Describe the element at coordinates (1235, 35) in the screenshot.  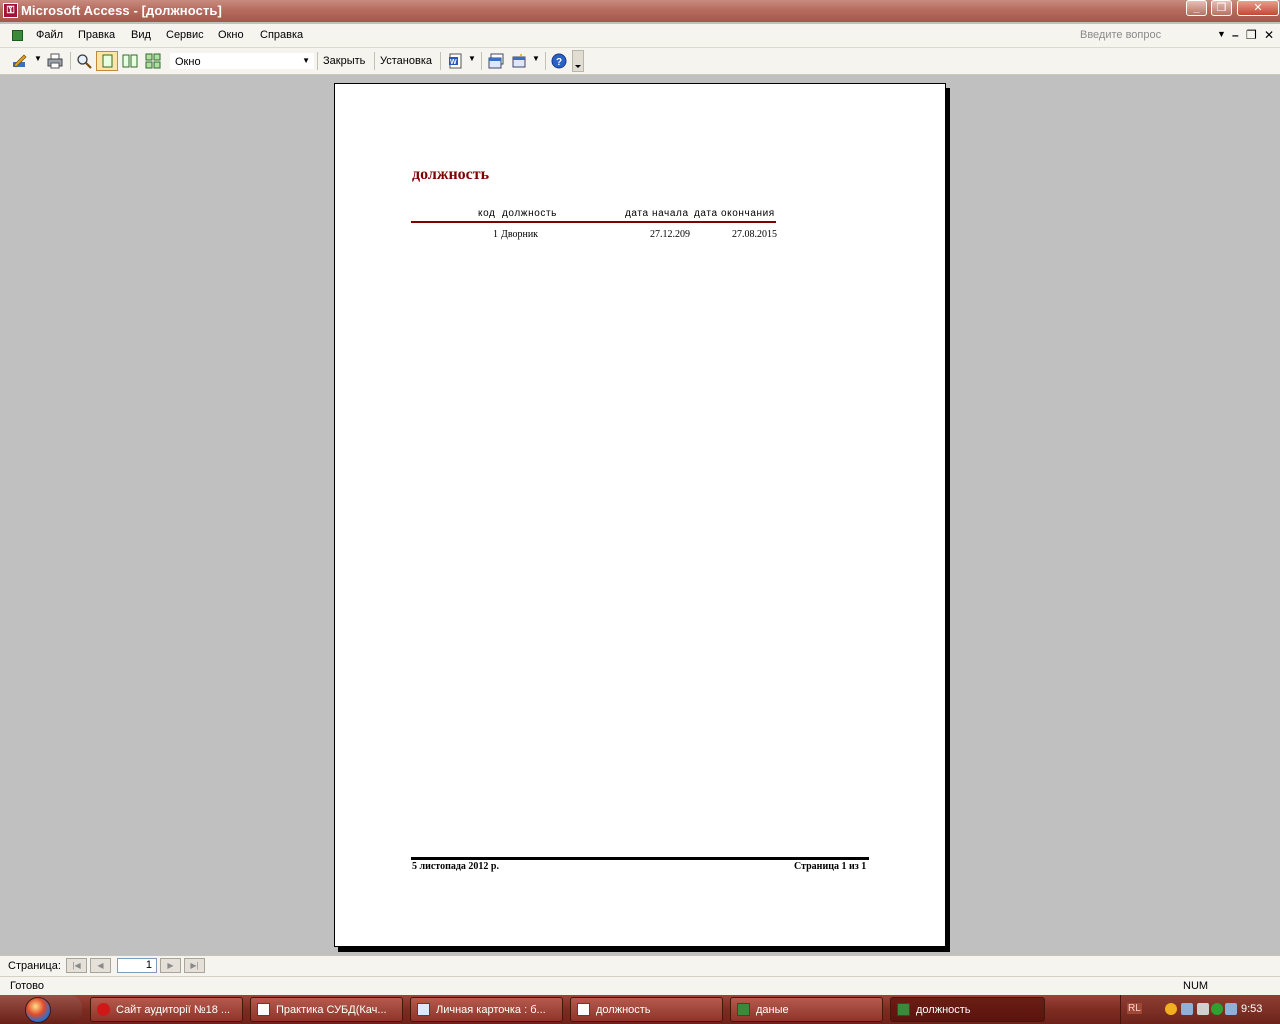
I see `mdi-minimize-button: –` at that location.